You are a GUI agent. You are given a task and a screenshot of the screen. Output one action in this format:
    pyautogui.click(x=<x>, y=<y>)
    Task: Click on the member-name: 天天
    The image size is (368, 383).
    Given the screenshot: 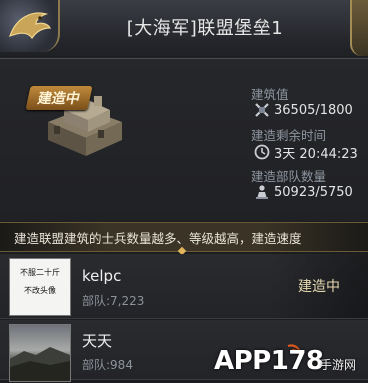 What is the action you would take?
    pyautogui.click(x=97, y=341)
    